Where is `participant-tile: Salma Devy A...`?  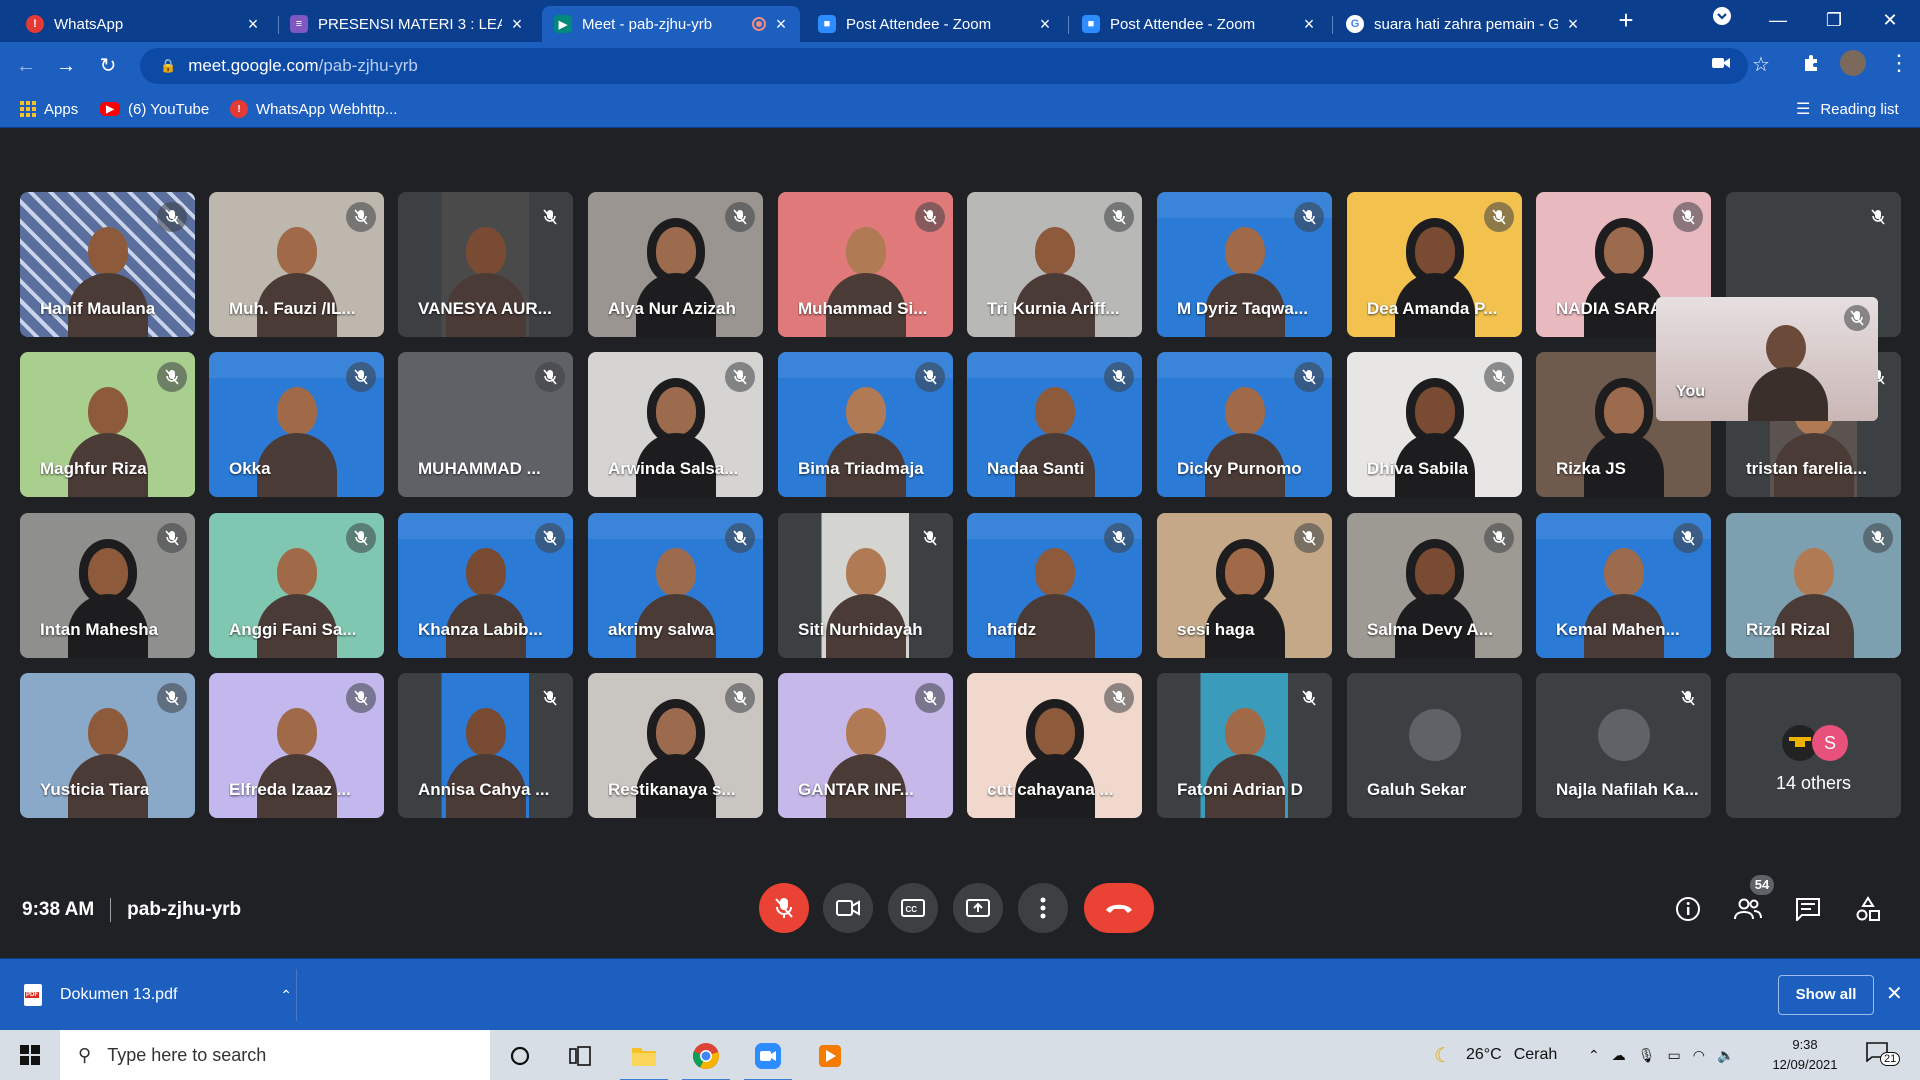
participant-tile: Salma Devy A... is located at coordinates (1434, 585).